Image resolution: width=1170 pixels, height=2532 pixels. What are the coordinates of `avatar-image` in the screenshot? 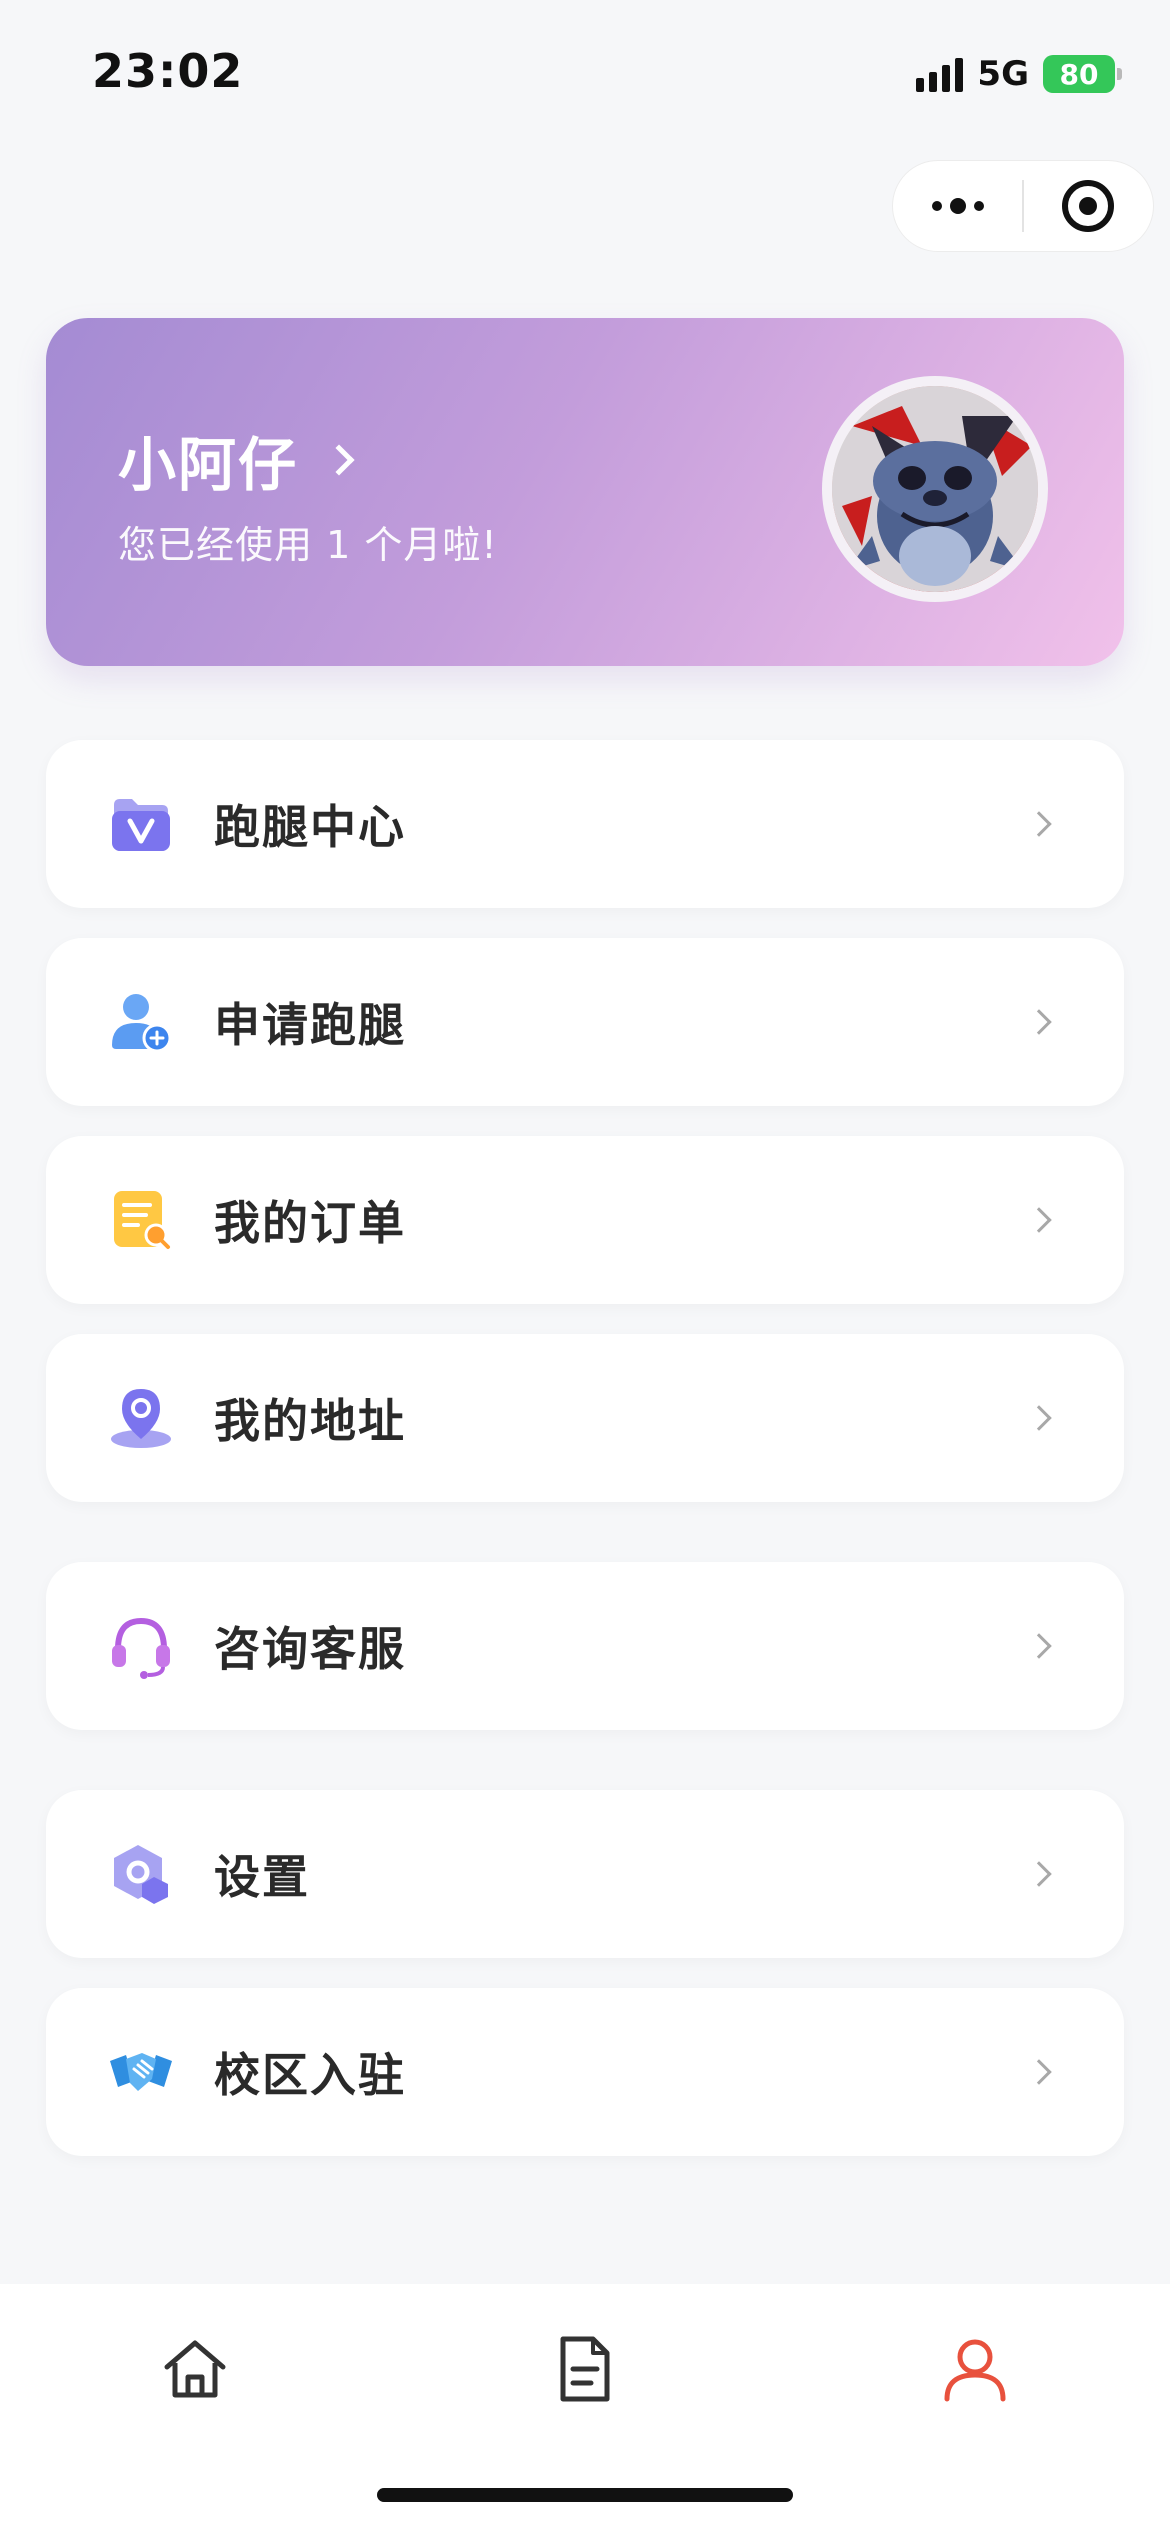 It's located at (935, 489).